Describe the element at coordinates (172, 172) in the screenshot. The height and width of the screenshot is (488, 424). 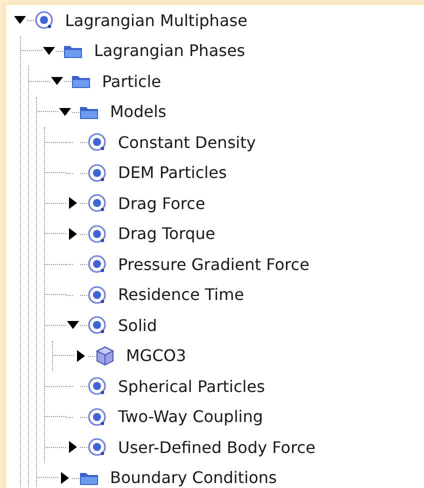
I see `tree-item: DEM Particles` at that location.